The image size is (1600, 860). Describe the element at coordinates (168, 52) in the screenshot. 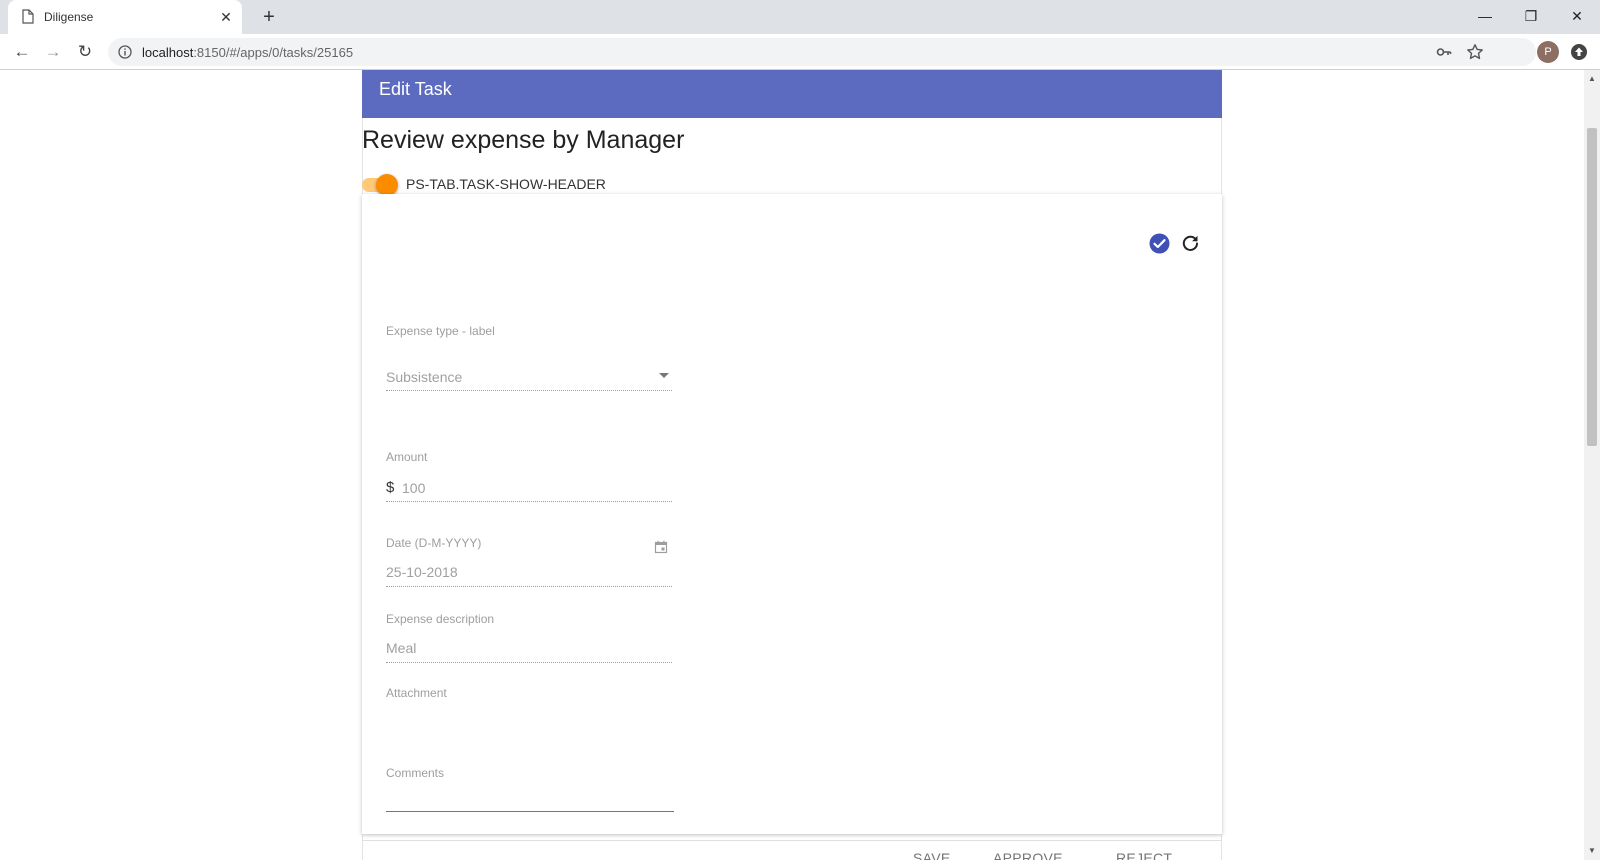

I see `url-host: localhost` at that location.